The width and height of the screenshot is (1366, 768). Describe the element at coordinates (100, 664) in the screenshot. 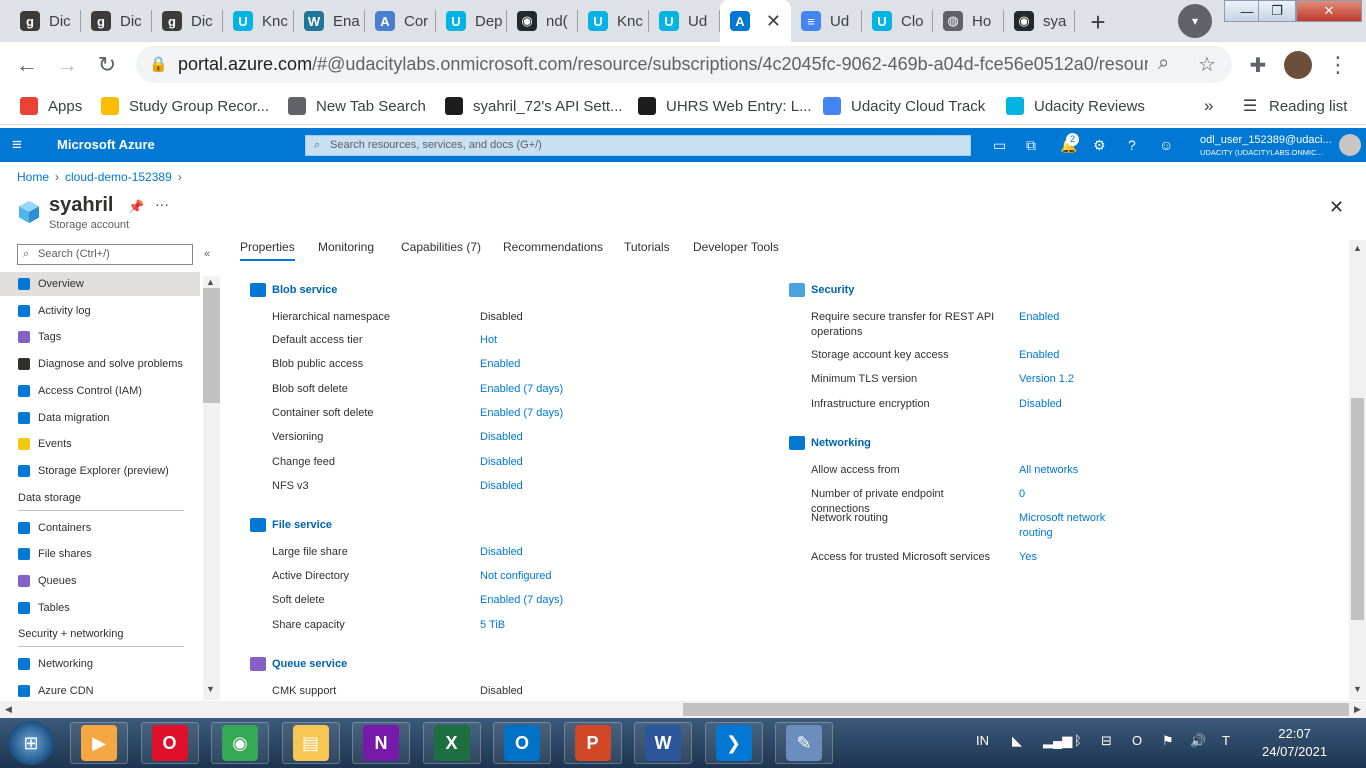

I see `sidebar-item-networking: Networking` at that location.